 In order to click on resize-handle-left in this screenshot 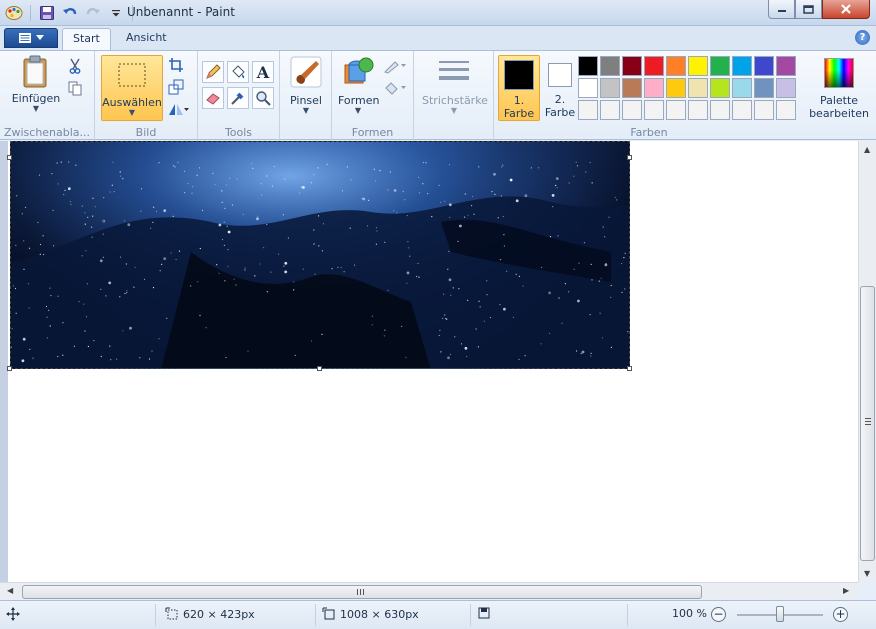, I will do `click(9, 157)`.